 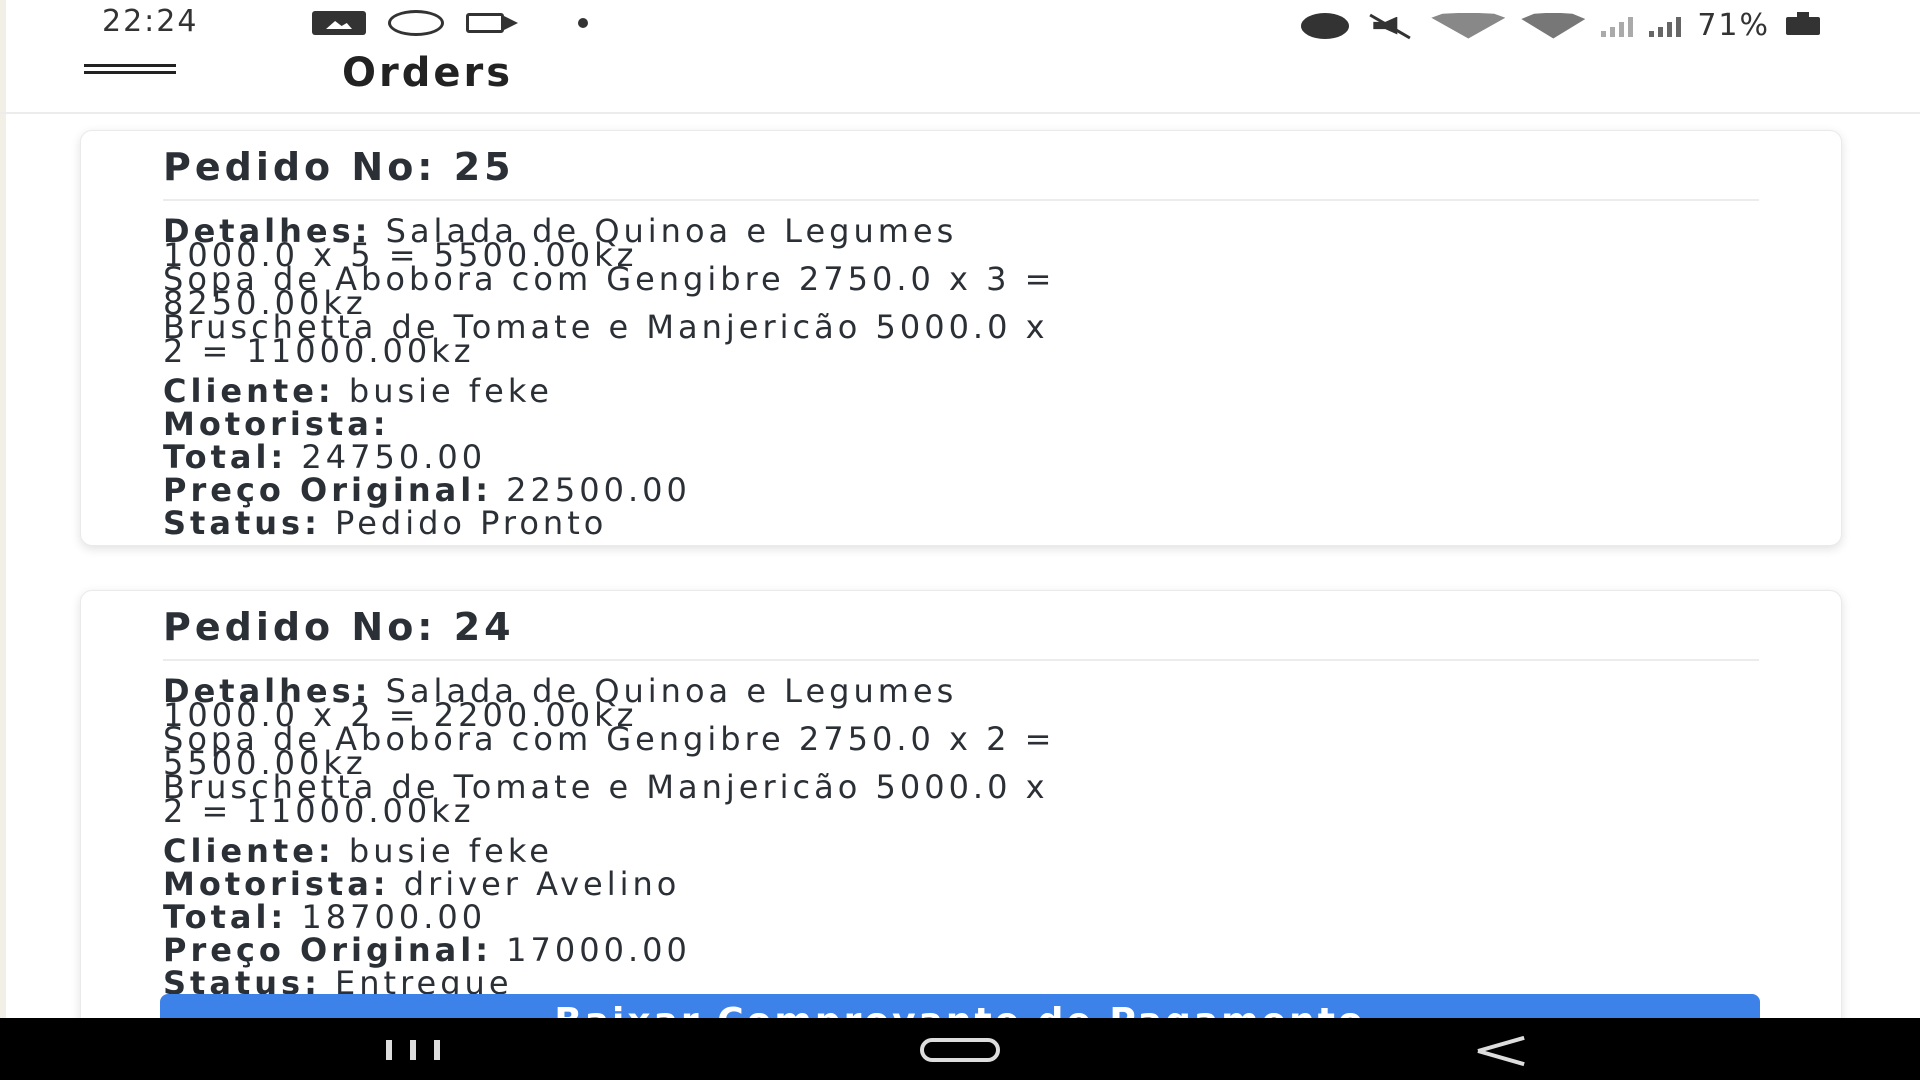 What do you see at coordinates (960, 22) in the screenshot?
I see `status-bar: 22:24 71%` at bounding box center [960, 22].